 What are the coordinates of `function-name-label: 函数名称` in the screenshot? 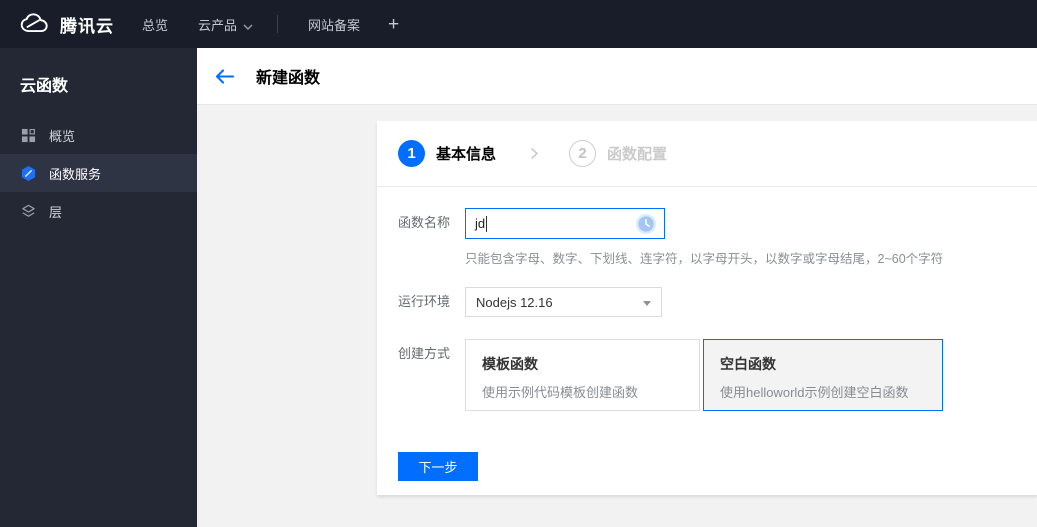 It's located at (424, 222).